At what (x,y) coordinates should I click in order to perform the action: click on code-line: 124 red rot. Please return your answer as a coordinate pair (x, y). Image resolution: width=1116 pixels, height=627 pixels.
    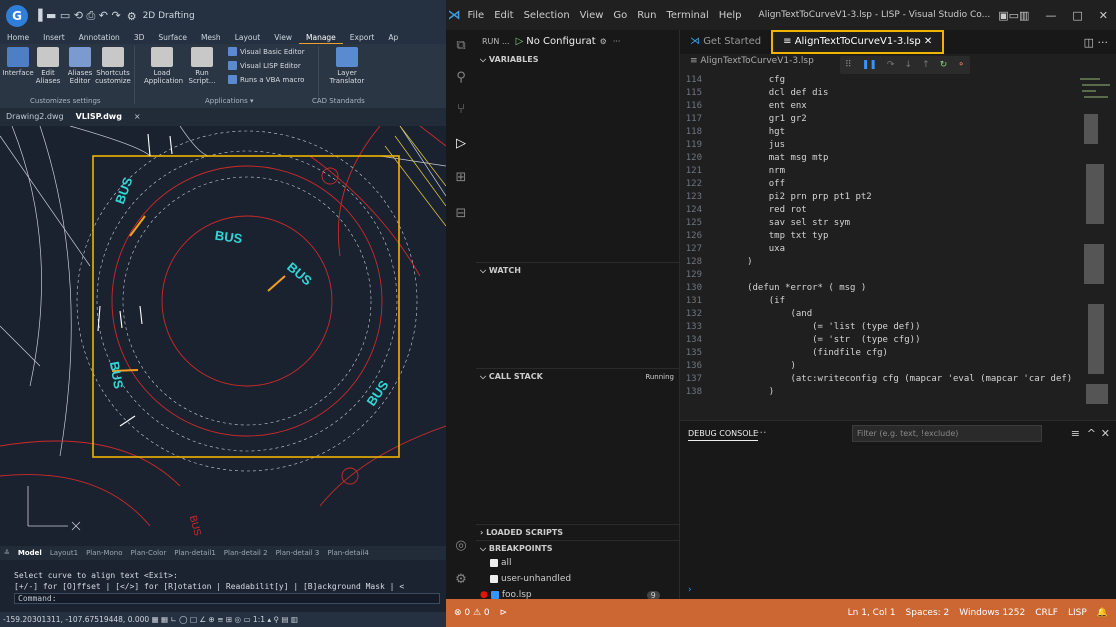
    Looking at the image, I should click on (878, 210).